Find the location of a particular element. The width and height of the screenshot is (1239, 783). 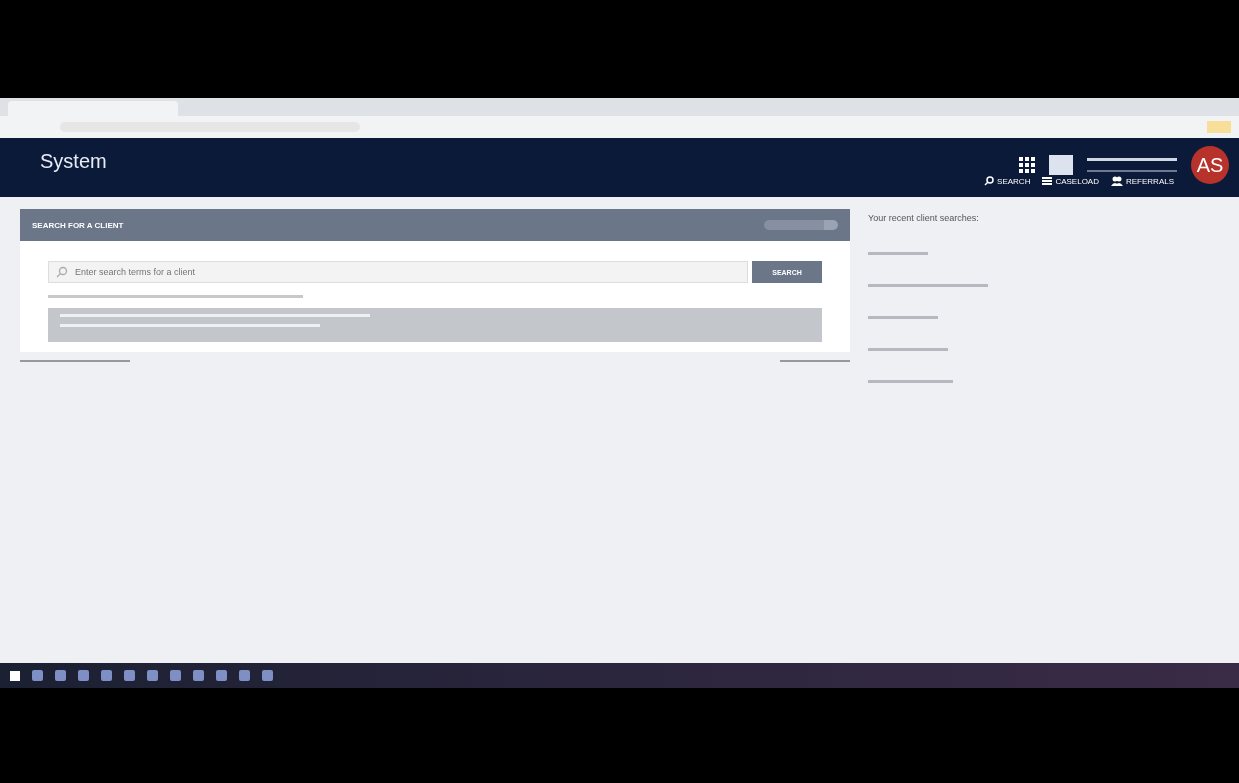

search-field: Enter search terms for a client is located at coordinates (398, 272).